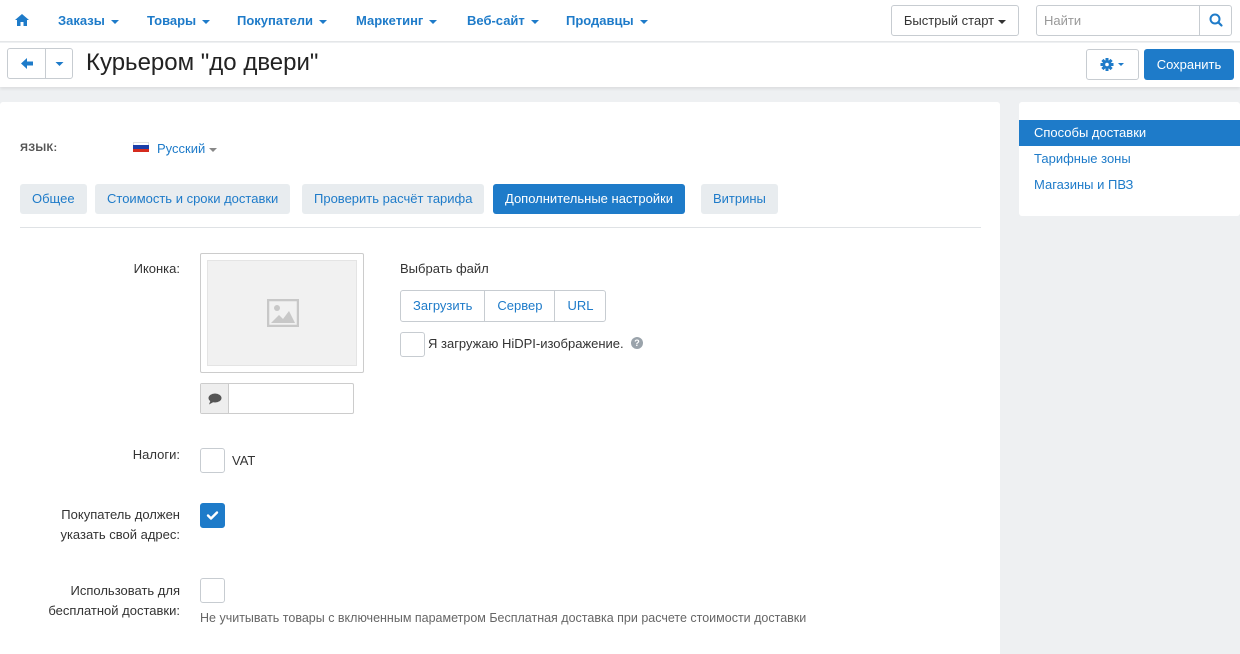  I want to click on sidebar-item-rate-areas: Тарифные зоны, so click(1129, 159).